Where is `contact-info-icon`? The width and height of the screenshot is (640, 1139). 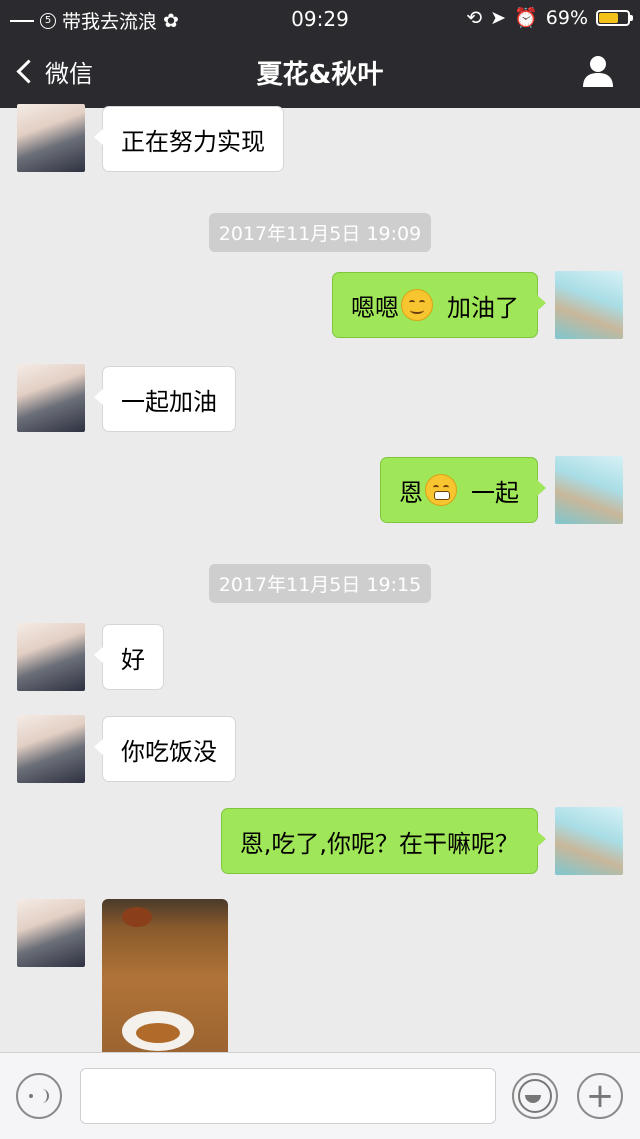 contact-info-icon is located at coordinates (598, 71).